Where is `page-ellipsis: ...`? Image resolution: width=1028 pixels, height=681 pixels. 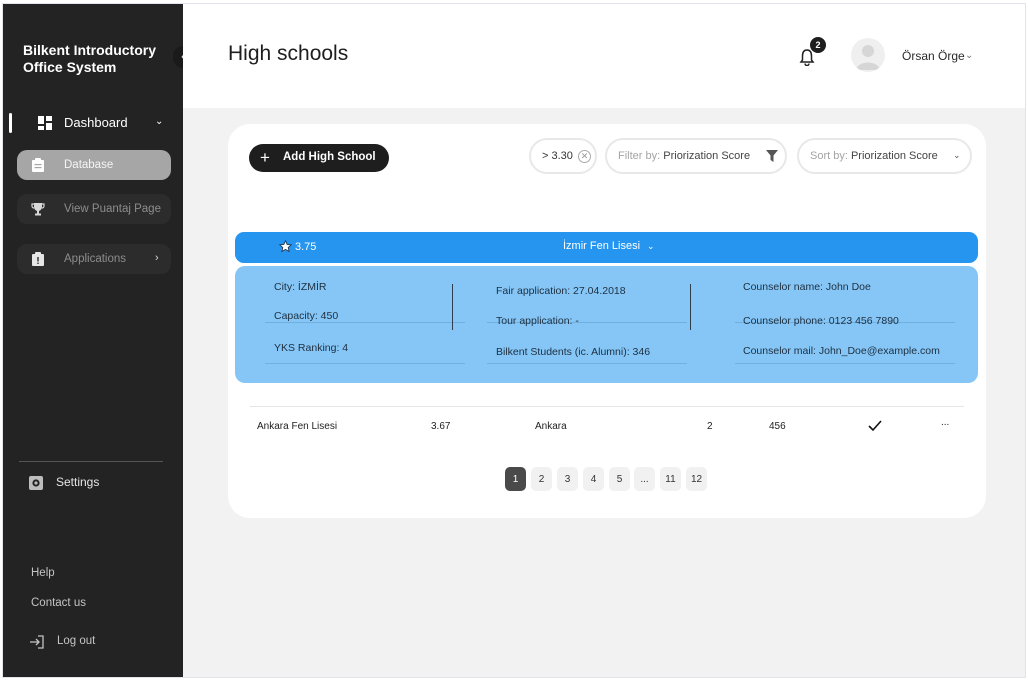 page-ellipsis: ... is located at coordinates (644, 479).